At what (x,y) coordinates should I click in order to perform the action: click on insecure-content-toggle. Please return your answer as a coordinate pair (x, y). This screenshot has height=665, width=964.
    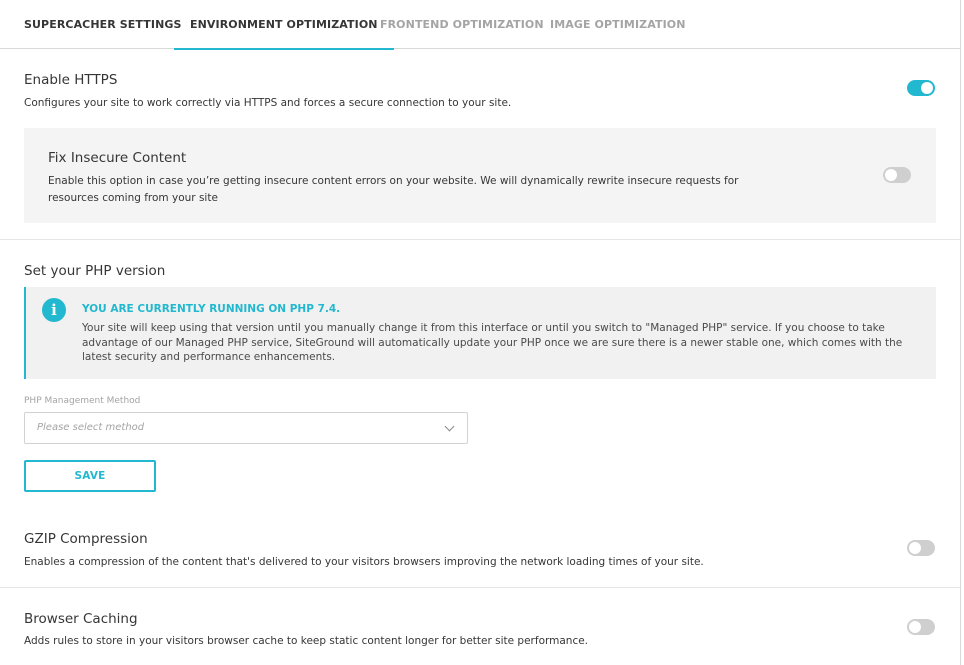
    Looking at the image, I should click on (897, 175).